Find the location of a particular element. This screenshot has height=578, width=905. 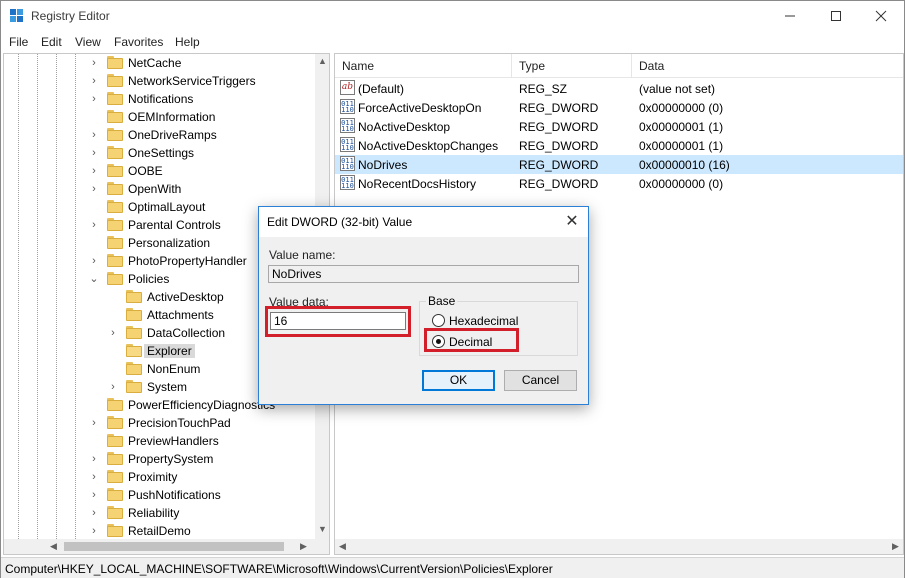

menu-edit: Edit is located at coordinates (51, 42).